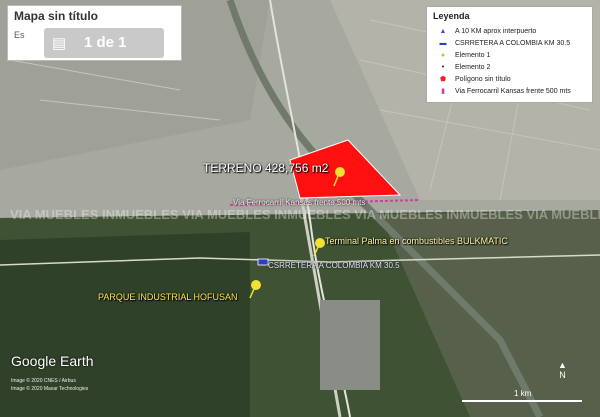 The width and height of the screenshot is (600, 417). I want to click on legend-item-ferrocarril: ▮ Via Ferrocarril Kansas frente 500 mts, so click(504, 92).